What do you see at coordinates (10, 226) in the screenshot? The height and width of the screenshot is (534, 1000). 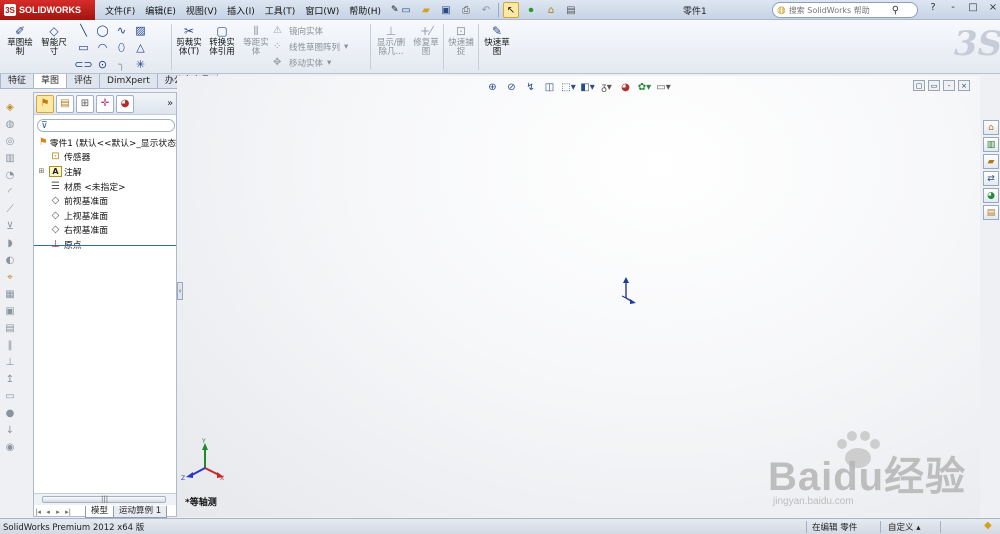 I see `rib-icon: ⊻` at bounding box center [10, 226].